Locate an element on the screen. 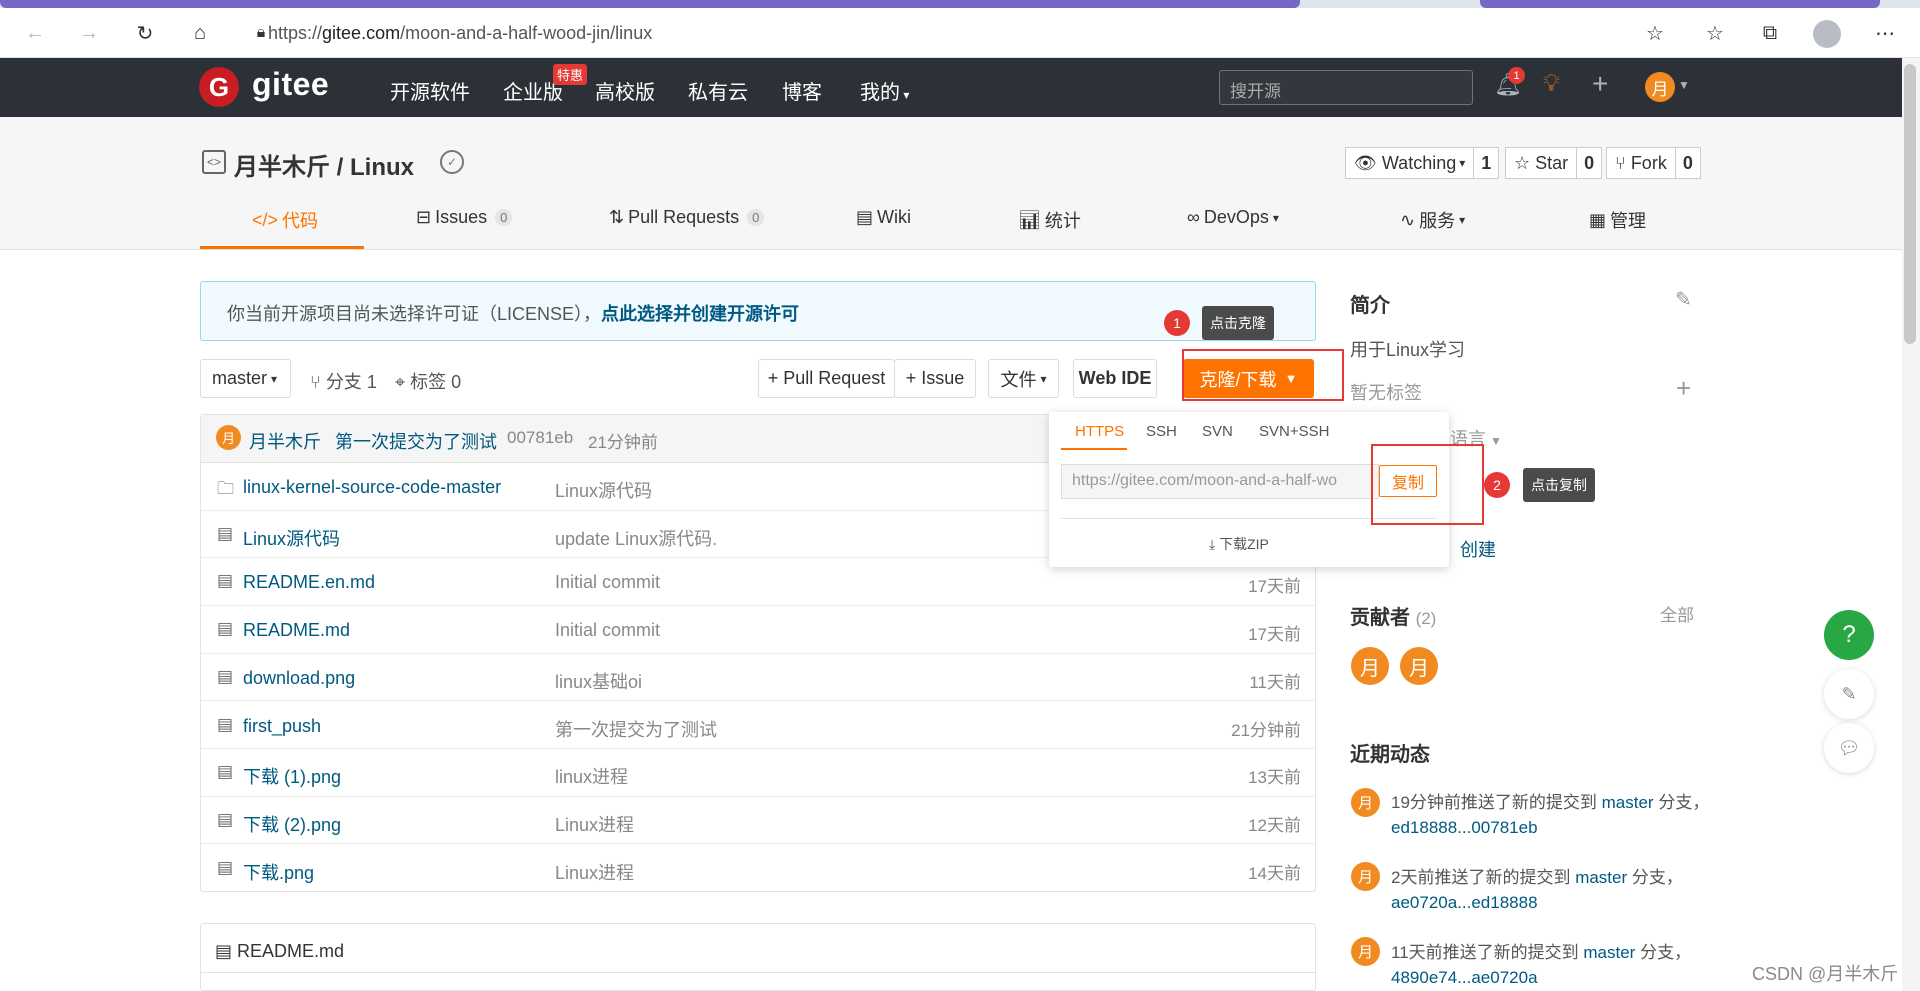 This screenshot has width=1920, height=991. fork-button: ⑂ Fork 0 is located at coordinates (1653, 163).